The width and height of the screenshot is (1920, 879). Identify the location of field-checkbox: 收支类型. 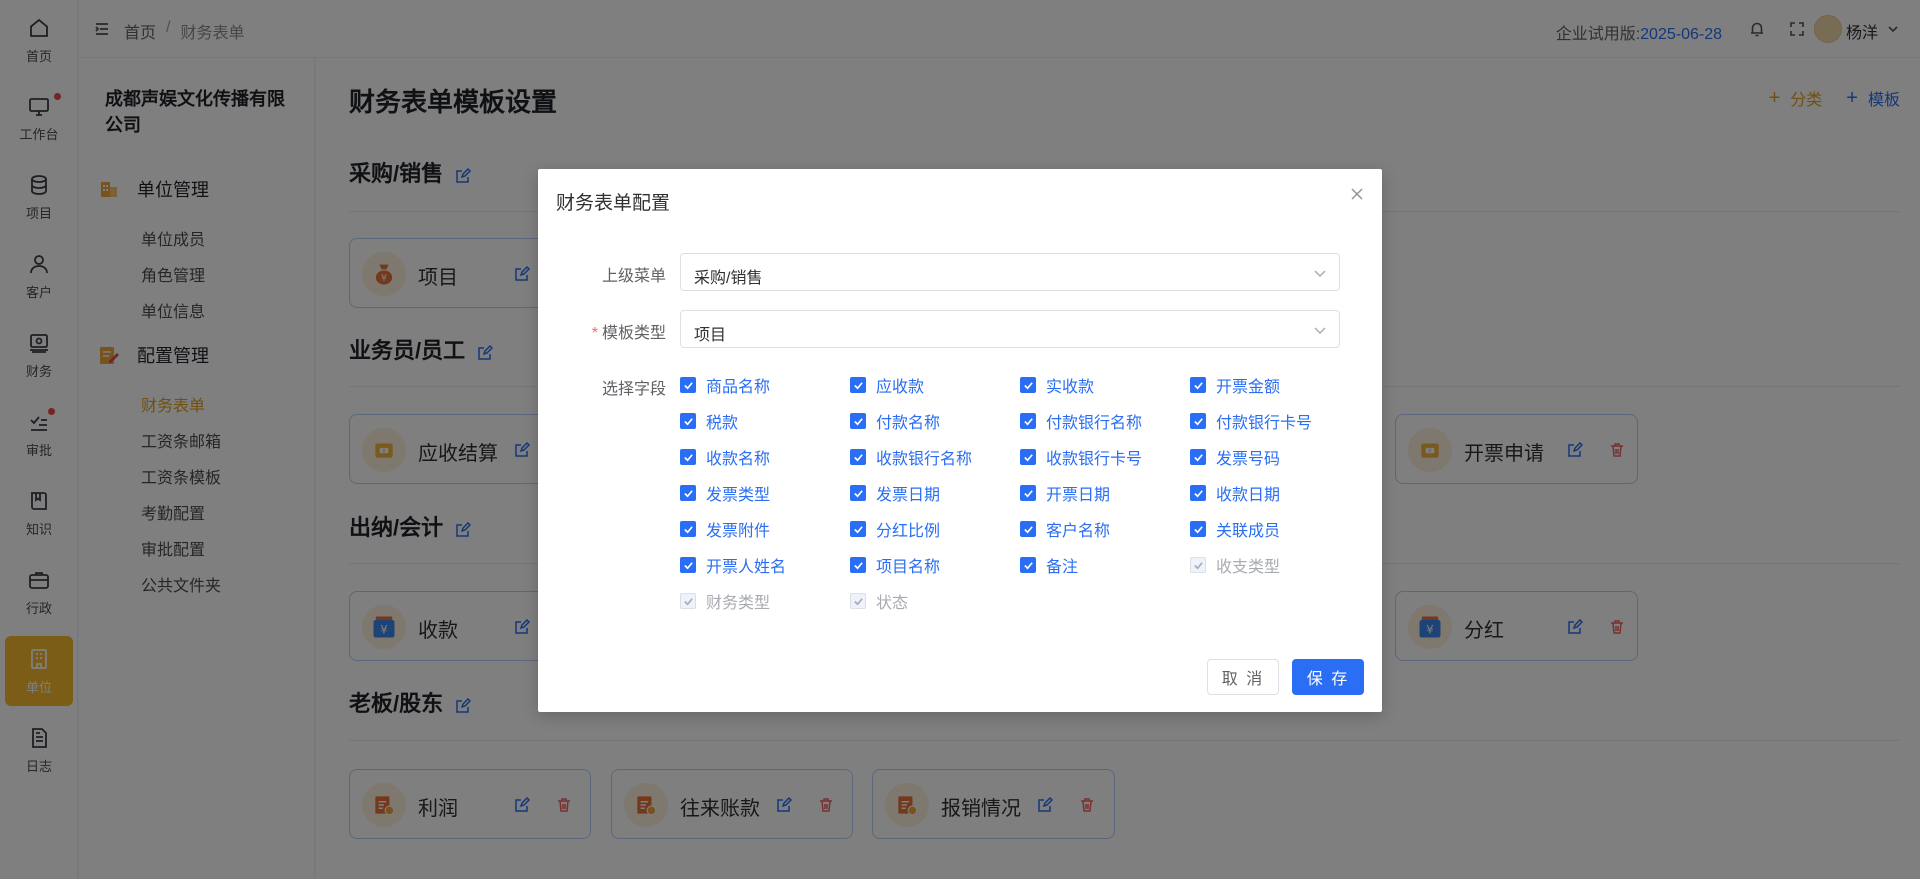
(1235, 565).